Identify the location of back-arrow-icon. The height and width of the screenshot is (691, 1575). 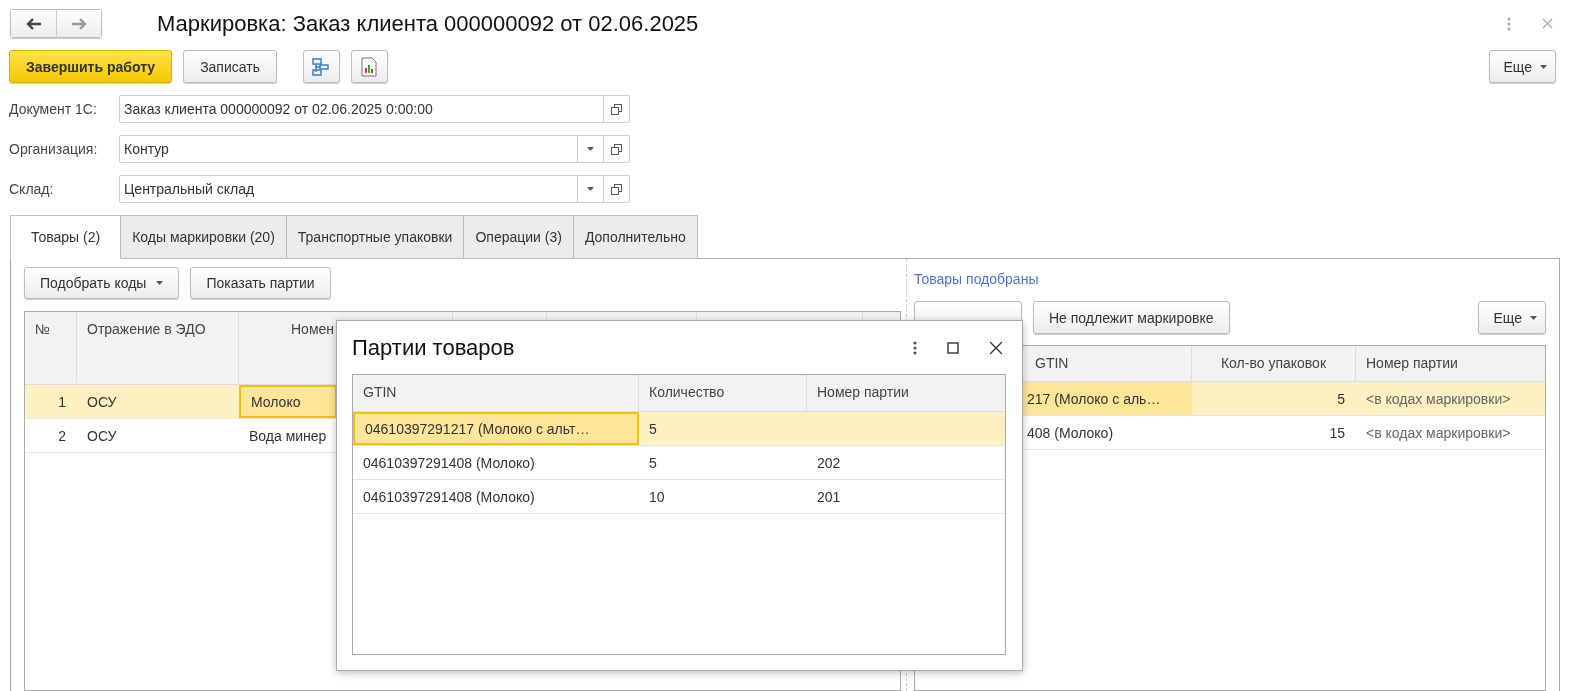
(33, 23).